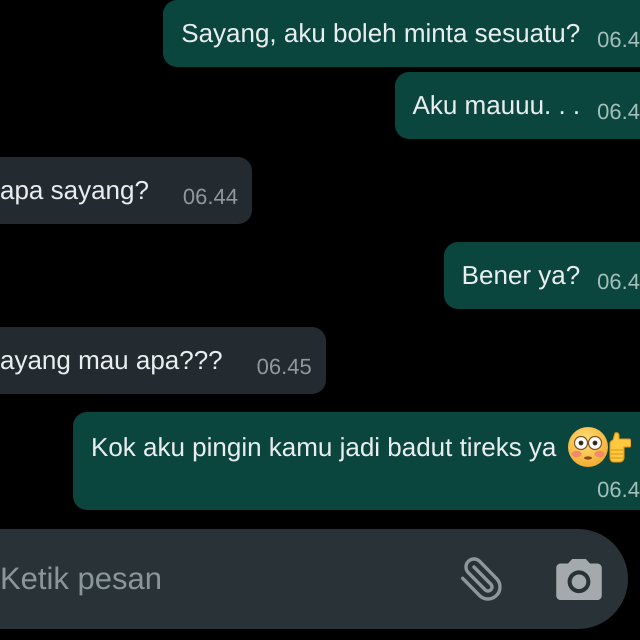 The width and height of the screenshot is (640, 640). Describe the element at coordinates (380, 33) in the screenshot. I see `message-text: Sayang, aku boleh minta sesuatu?` at that location.